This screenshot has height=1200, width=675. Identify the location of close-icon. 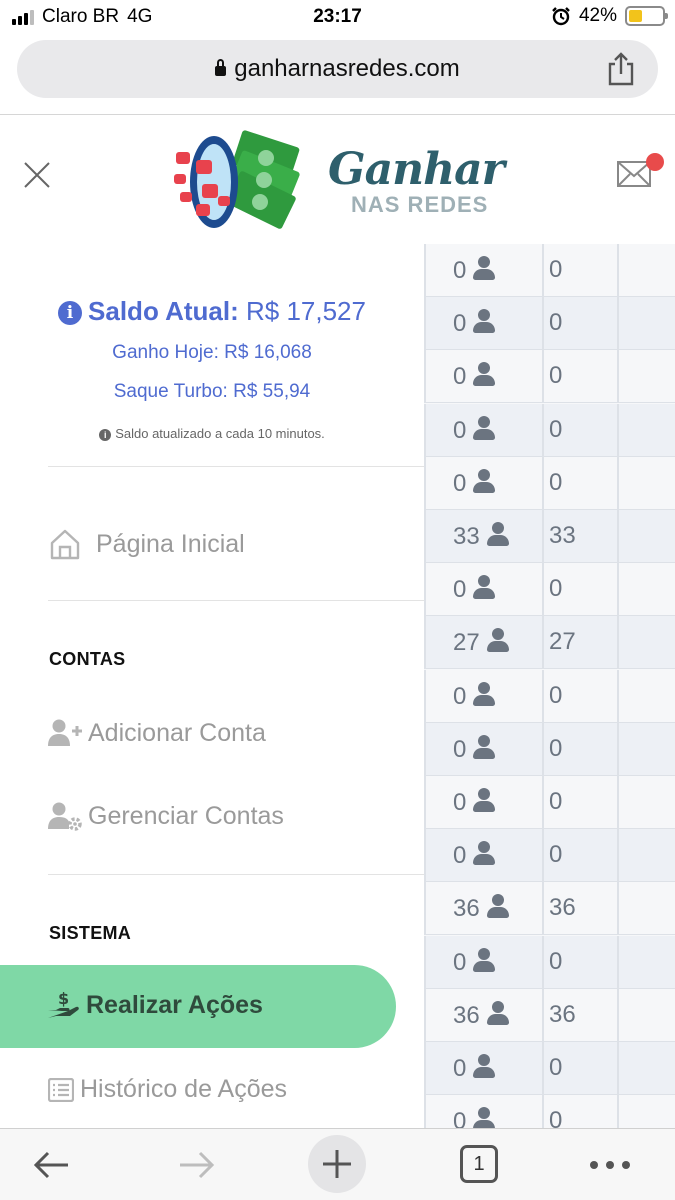
(37, 175).